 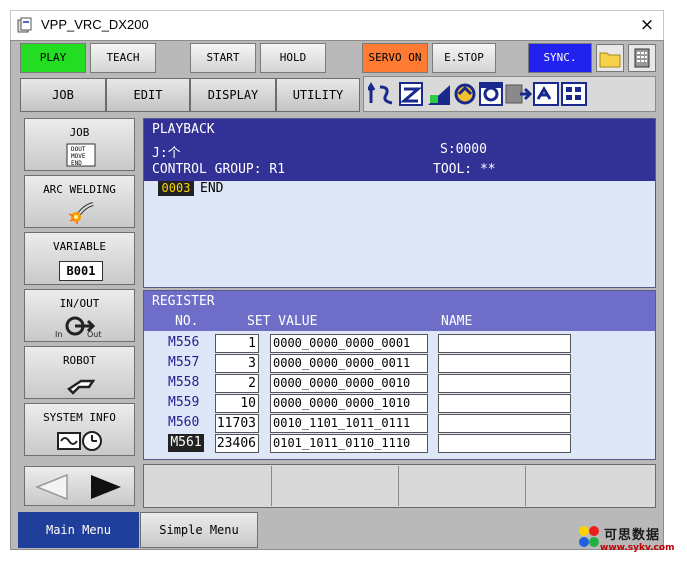 What do you see at coordinates (546, 94) in the screenshot?
I see `step-mode-icon` at bounding box center [546, 94].